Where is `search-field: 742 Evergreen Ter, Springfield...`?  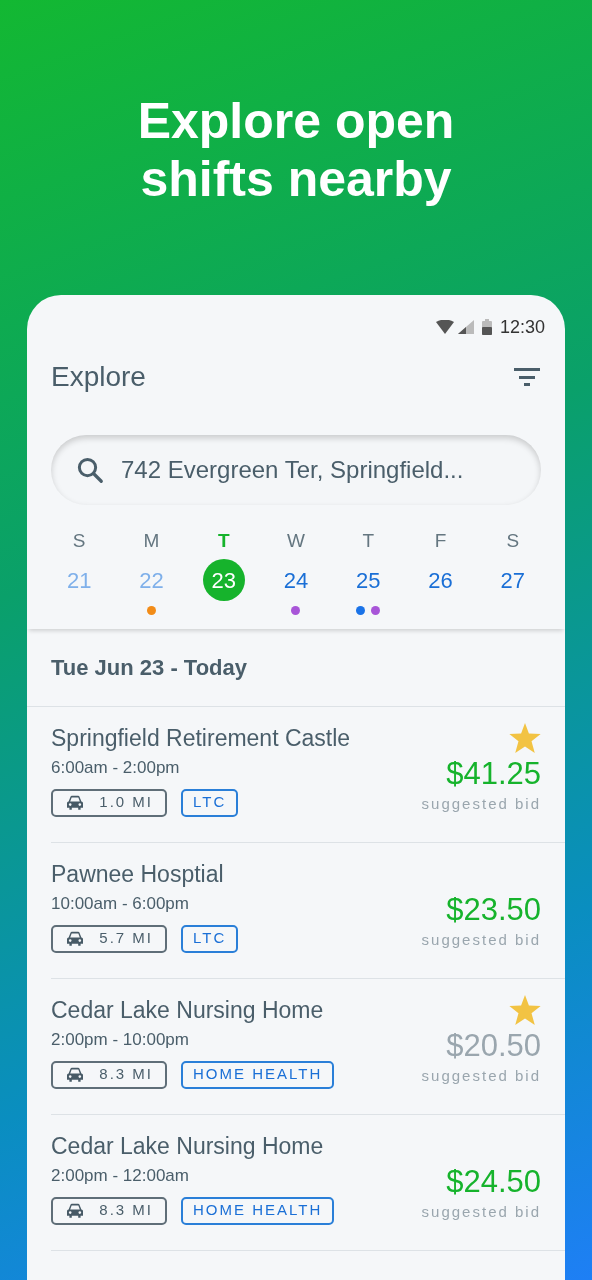 search-field: 742 Evergreen Ter, Springfield... is located at coordinates (319, 470).